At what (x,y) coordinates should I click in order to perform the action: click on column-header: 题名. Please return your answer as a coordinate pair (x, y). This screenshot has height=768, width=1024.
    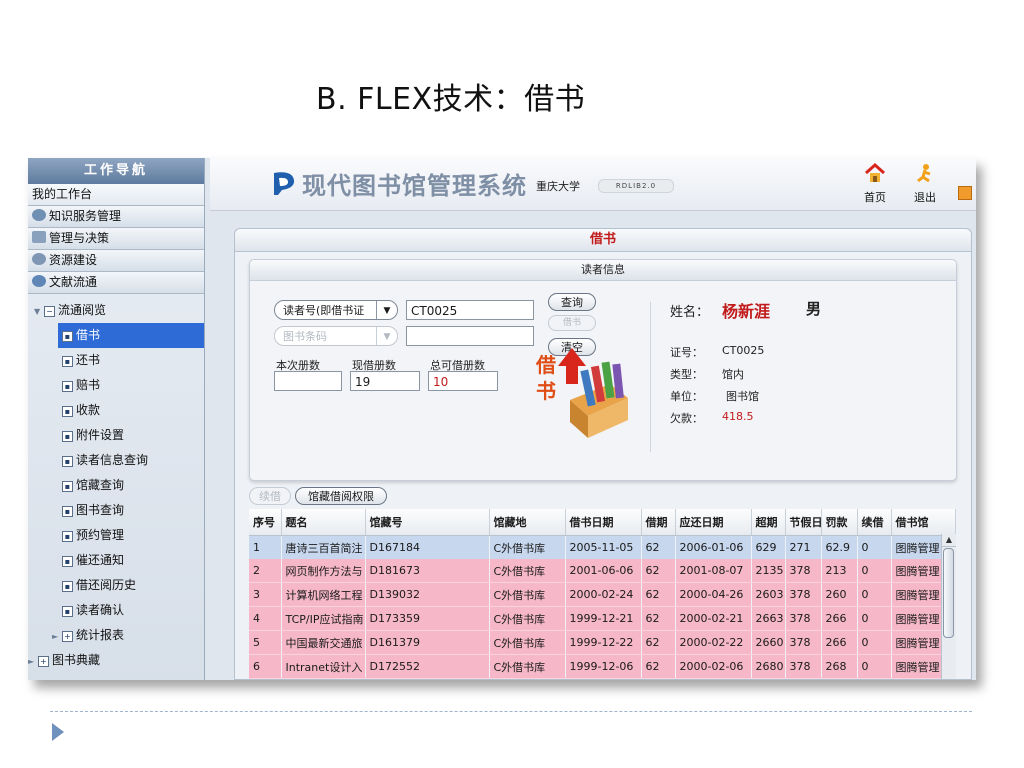
    Looking at the image, I should click on (323, 522).